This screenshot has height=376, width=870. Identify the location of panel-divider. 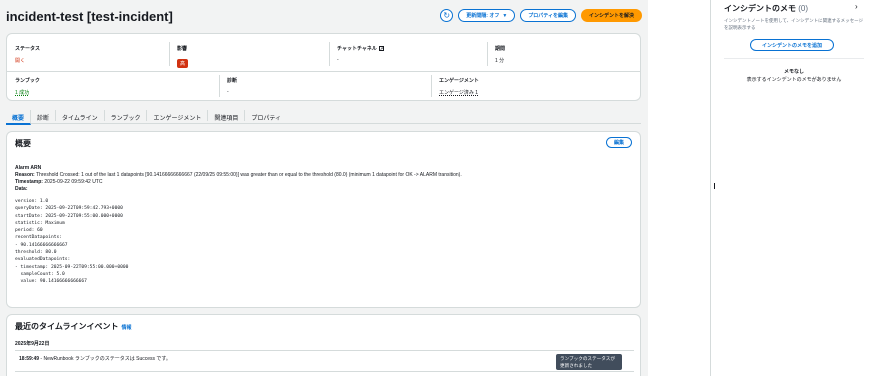
(710, 188).